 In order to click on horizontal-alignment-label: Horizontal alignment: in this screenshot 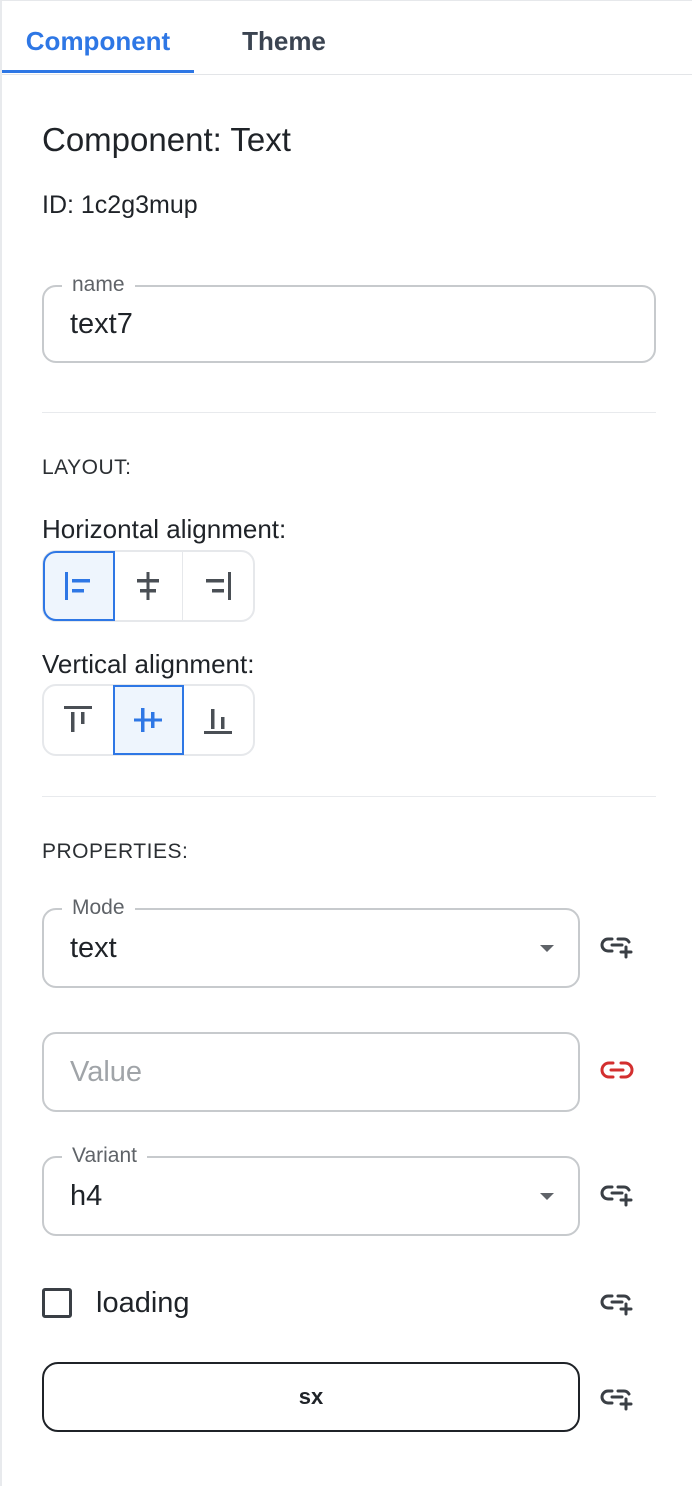, I will do `click(164, 529)`.